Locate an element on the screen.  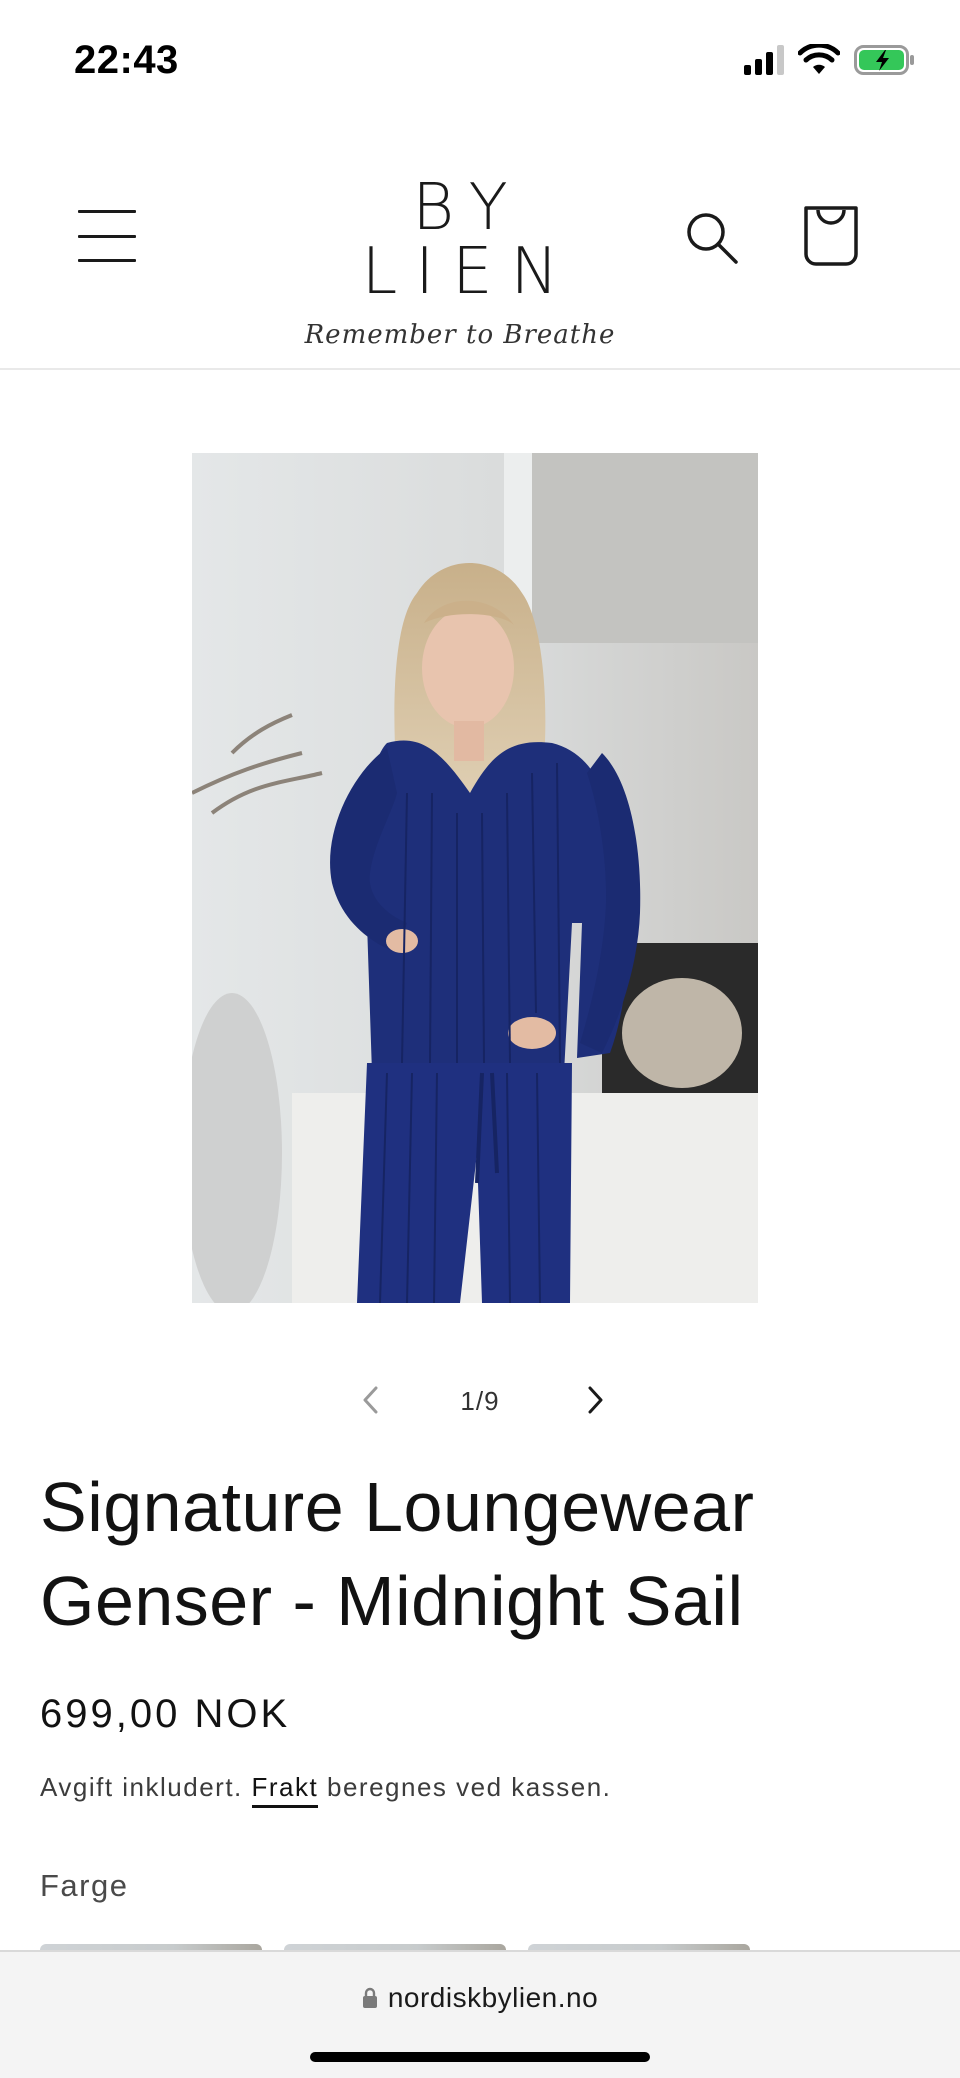
cellular-signal-icon is located at coordinates (764, 60).